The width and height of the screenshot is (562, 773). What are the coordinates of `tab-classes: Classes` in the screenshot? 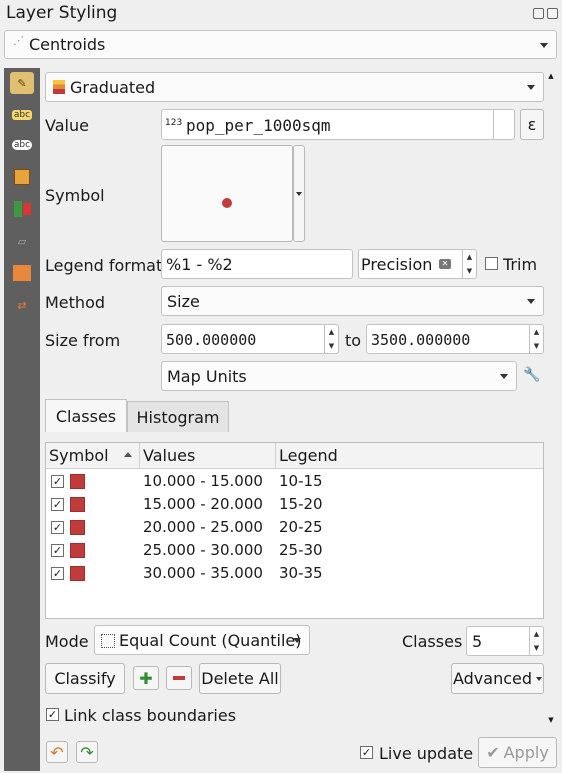 It's located at (86, 415).